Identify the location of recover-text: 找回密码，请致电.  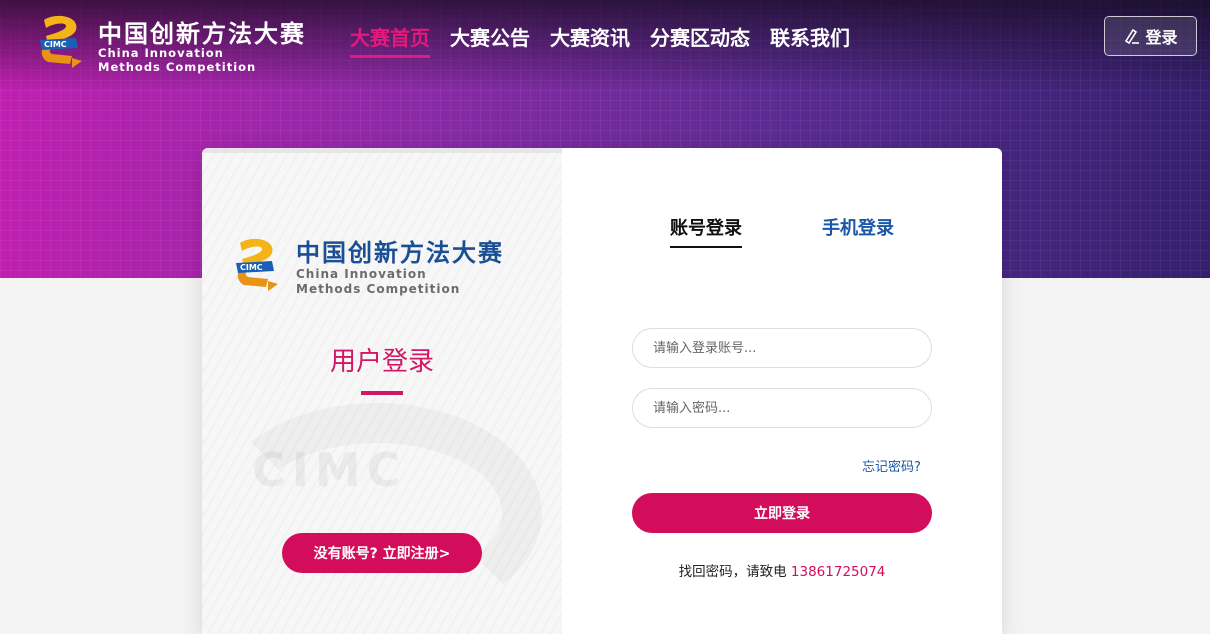
(732, 572).